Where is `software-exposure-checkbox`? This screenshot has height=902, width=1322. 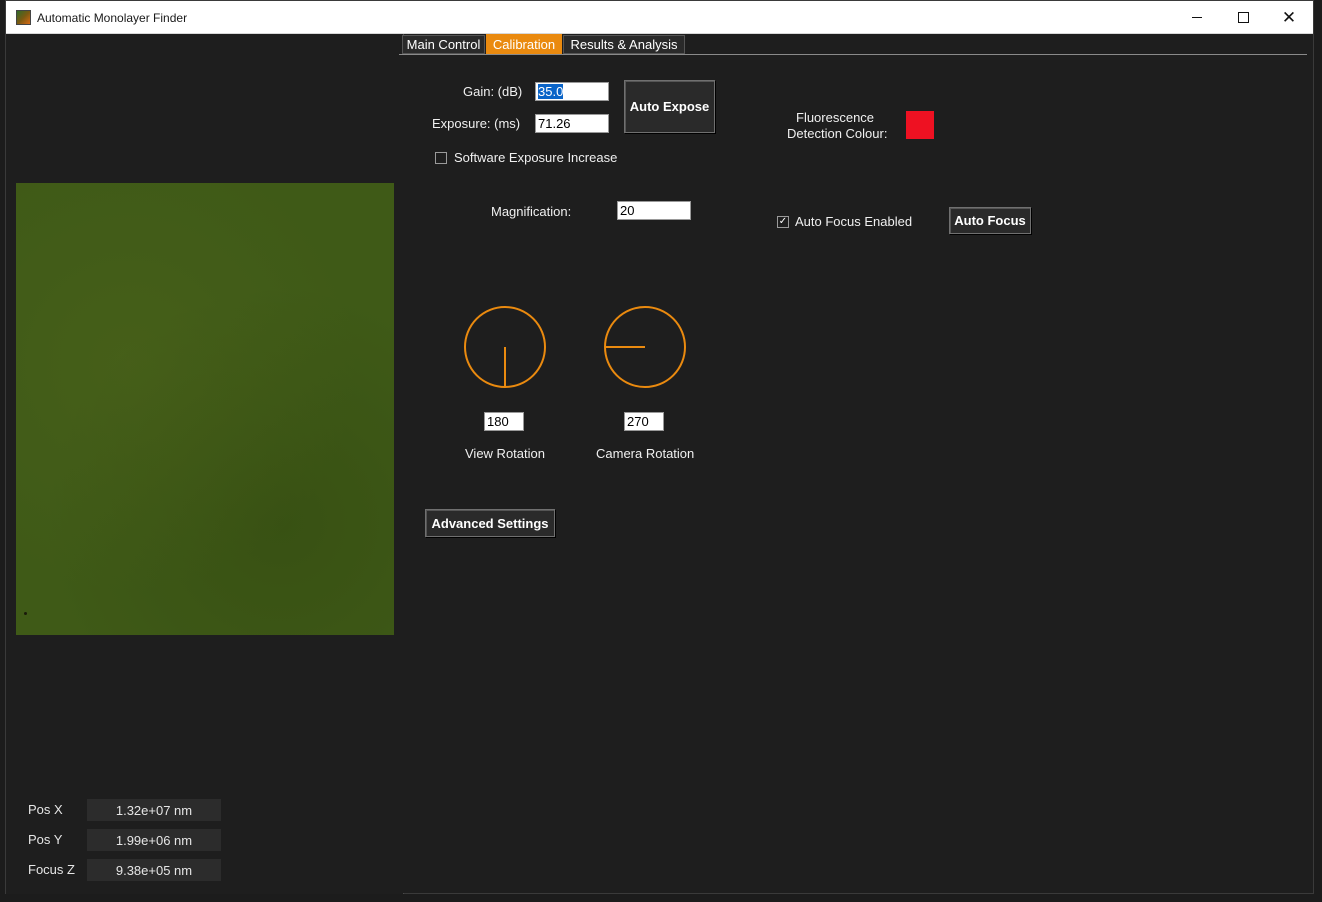 software-exposure-checkbox is located at coordinates (441, 158).